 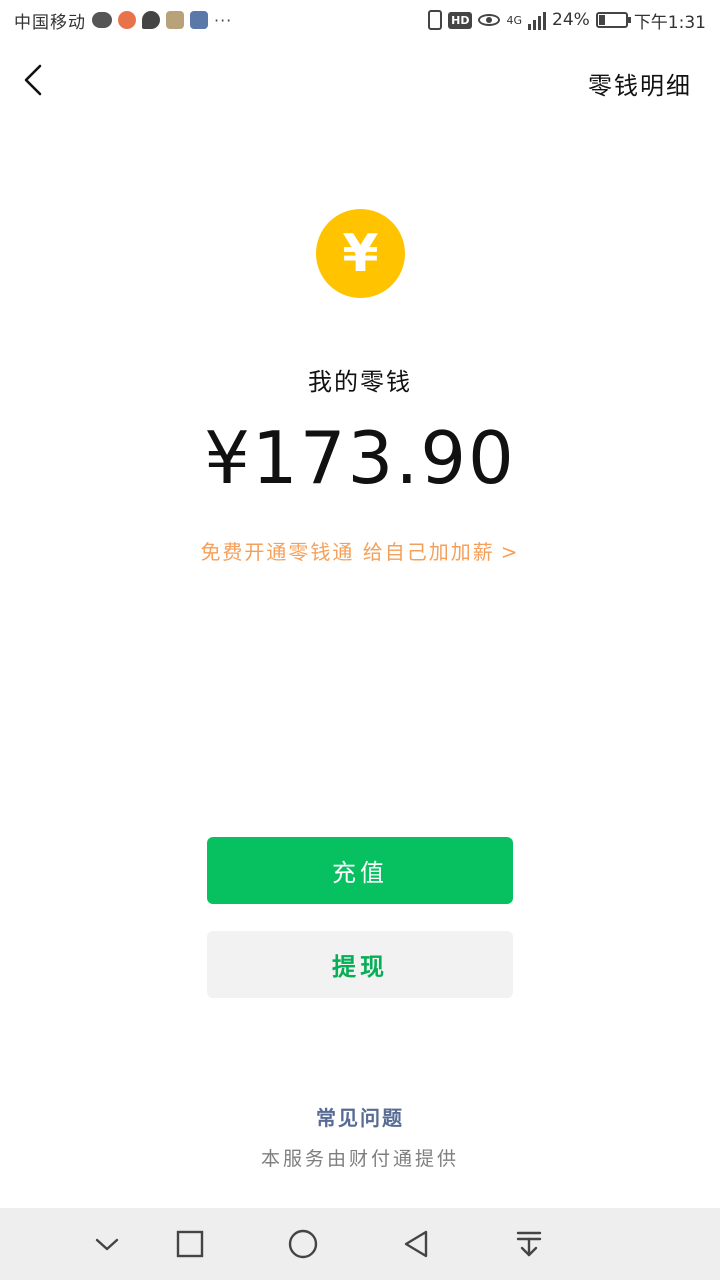 I want to click on battery-icon, so click(x=613, y=20).